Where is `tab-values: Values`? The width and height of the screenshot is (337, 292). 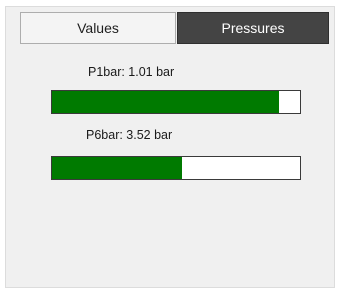 tab-values: Values is located at coordinates (98, 28).